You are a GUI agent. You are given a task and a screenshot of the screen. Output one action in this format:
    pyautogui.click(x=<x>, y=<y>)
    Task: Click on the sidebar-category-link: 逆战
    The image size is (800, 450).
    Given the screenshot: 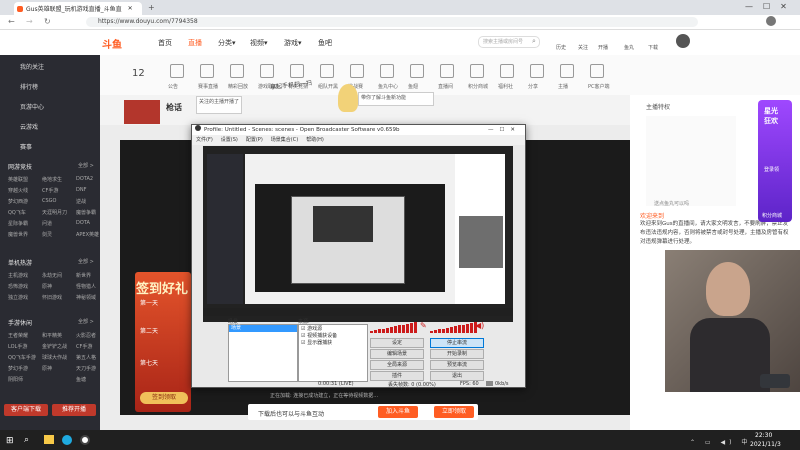 What is the action you would take?
    pyautogui.click(x=81, y=201)
    